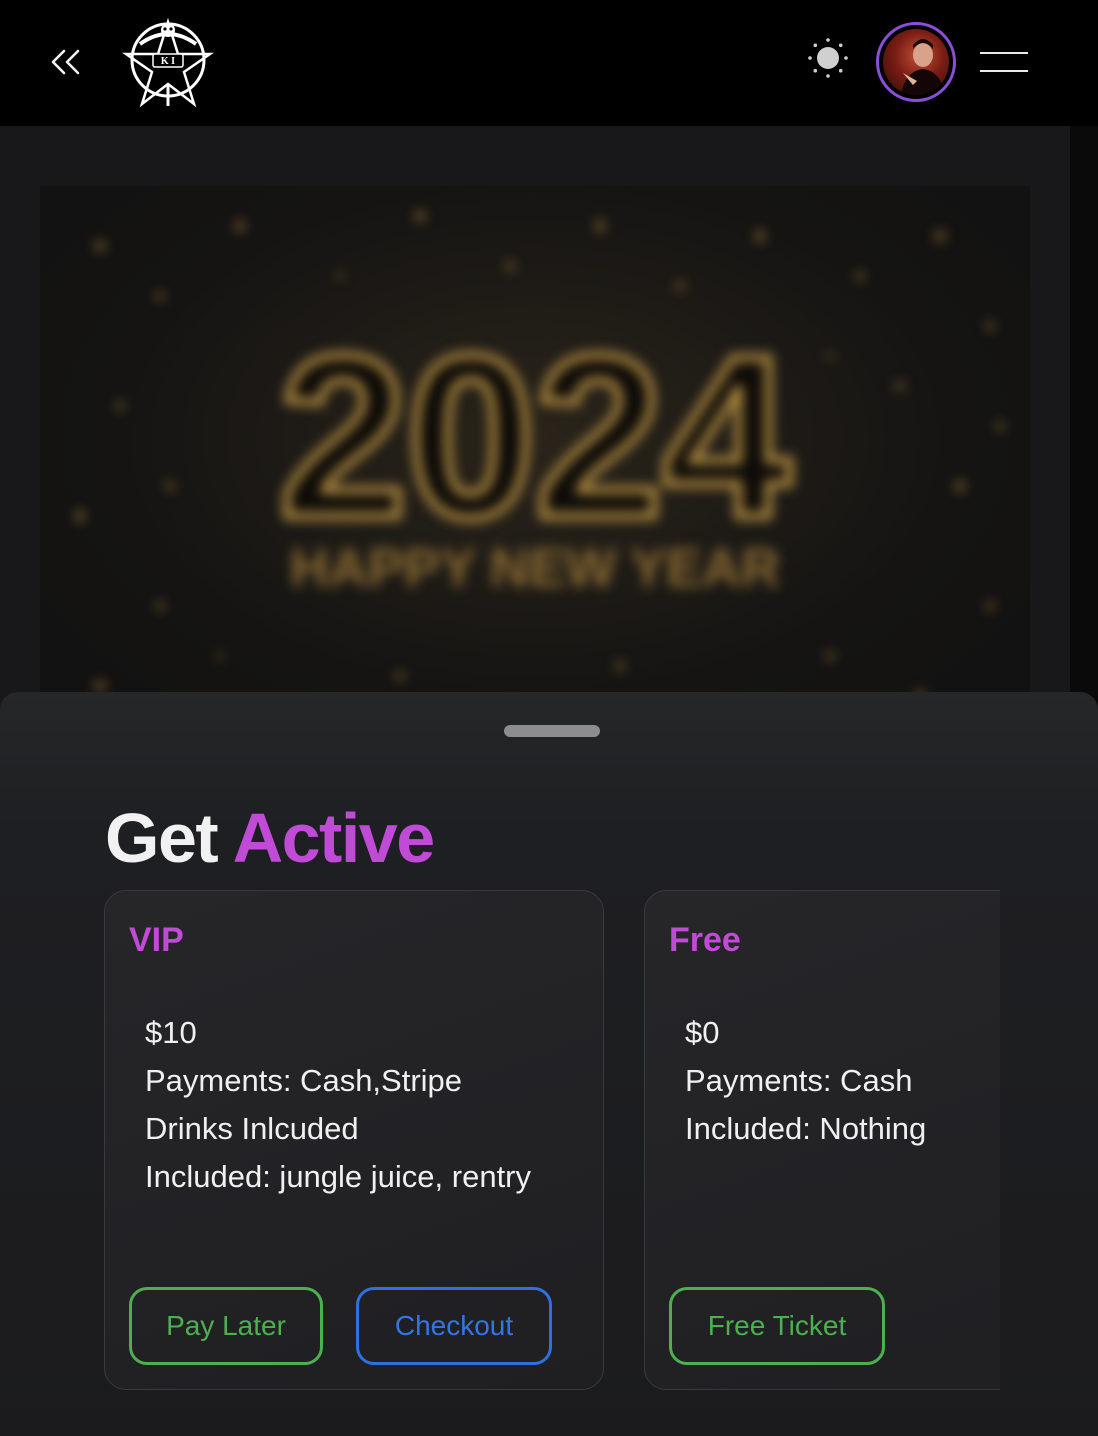 The width and height of the screenshot is (1098, 1436). Describe the element at coordinates (338, 1176) in the screenshot. I see `ticket-included: Included: jungle juice, rentry` at that location.